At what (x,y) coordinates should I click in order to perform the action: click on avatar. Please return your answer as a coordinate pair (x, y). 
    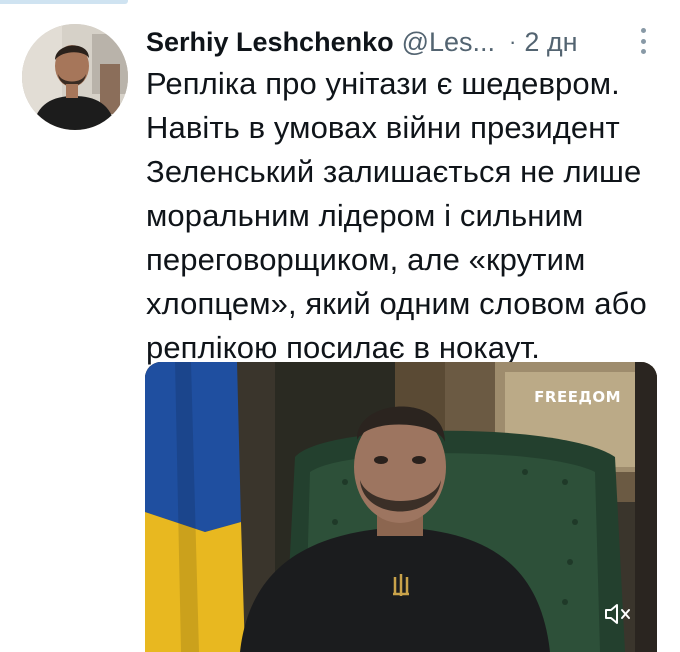
    Looking at the image, I should click on (75, 77).